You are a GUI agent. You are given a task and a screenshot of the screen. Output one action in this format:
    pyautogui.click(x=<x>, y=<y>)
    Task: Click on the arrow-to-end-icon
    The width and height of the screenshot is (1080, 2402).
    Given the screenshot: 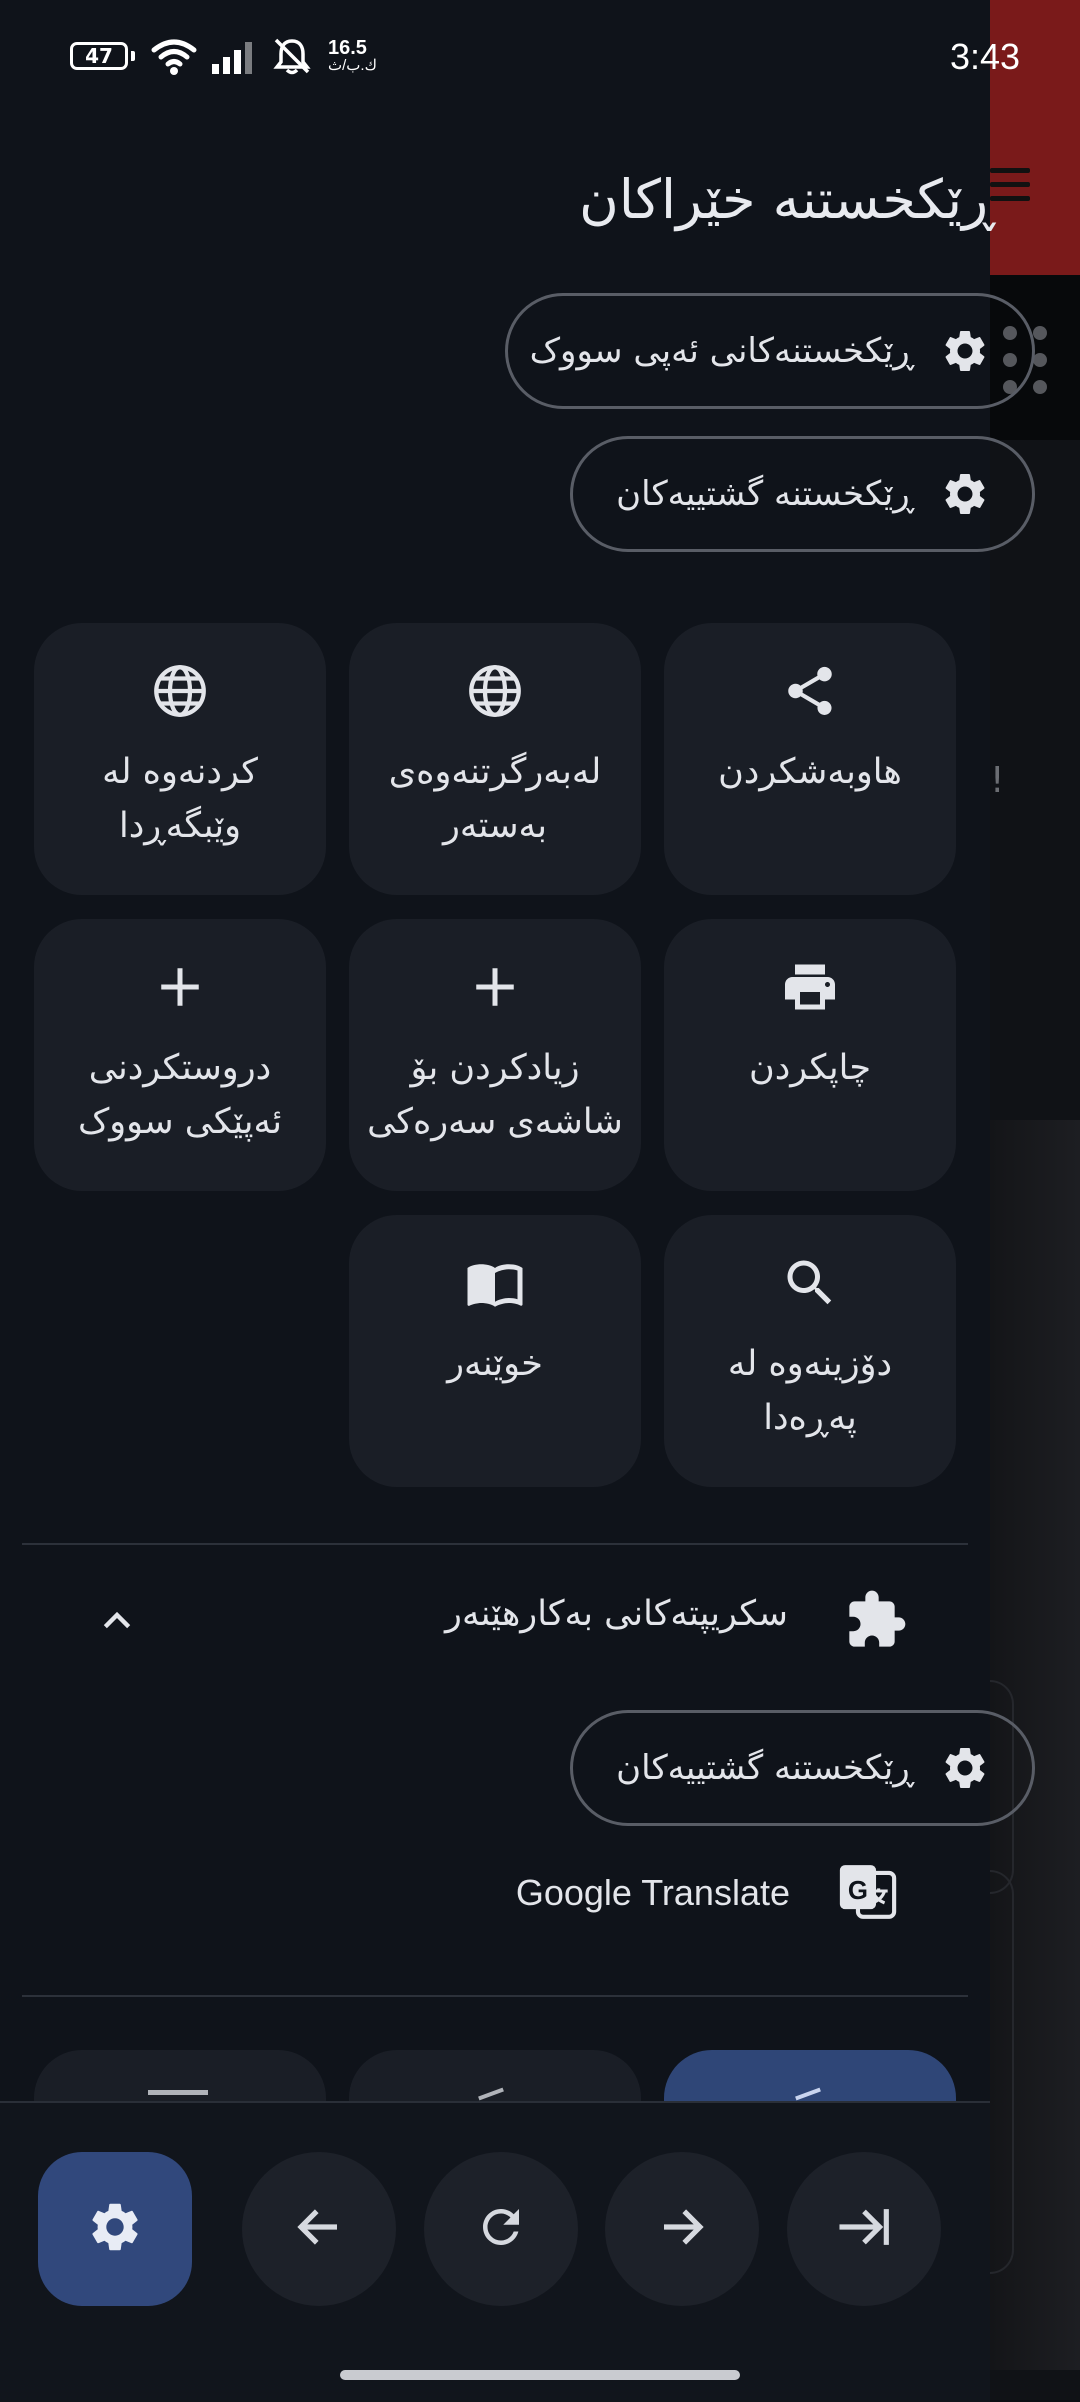 What is the action you would take?
    pyautogui.click(x=864, y=2229)
    